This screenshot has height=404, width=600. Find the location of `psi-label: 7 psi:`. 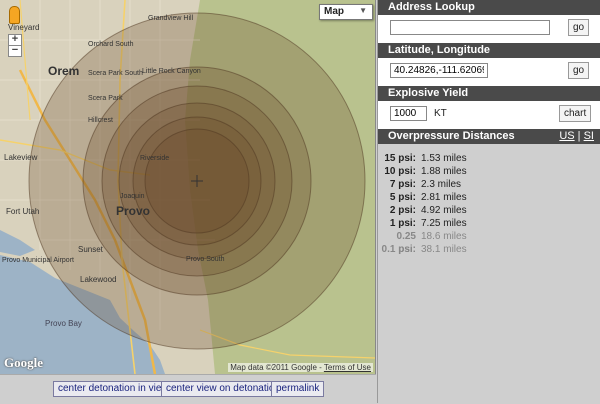

psi-label: 7 psi: is located at coordinates (402, 184).